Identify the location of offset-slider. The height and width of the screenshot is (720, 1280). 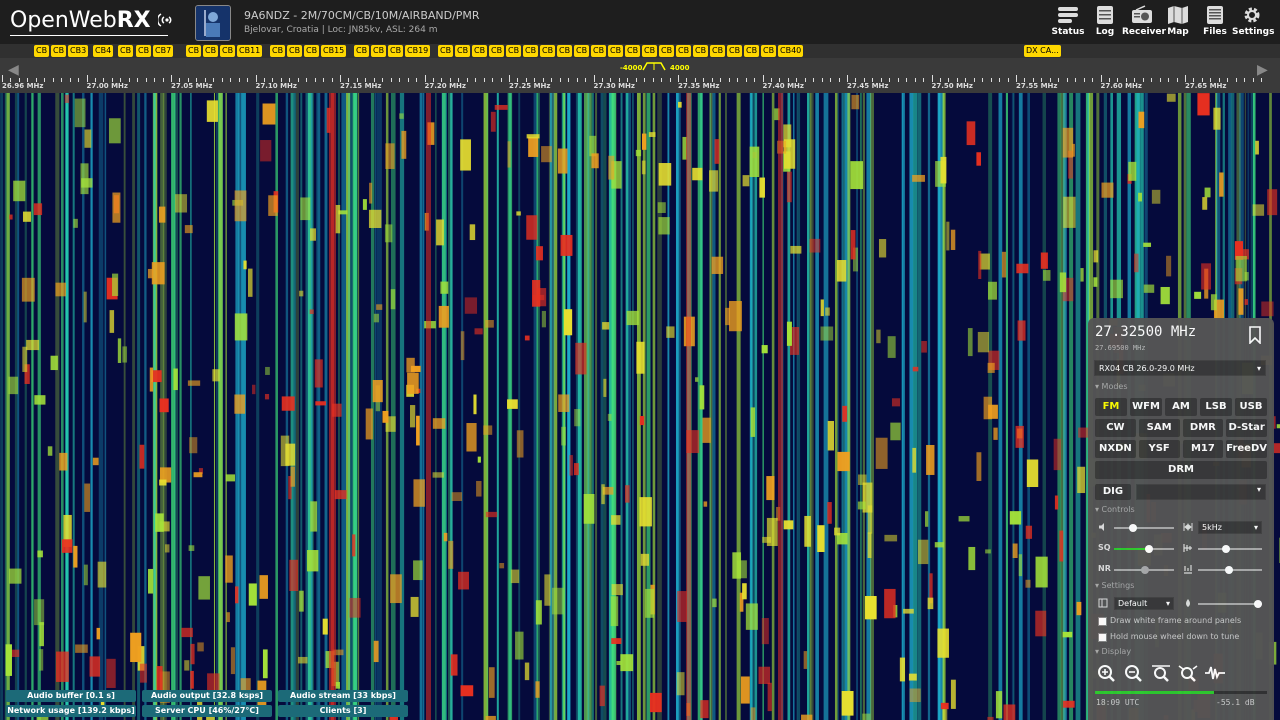
(1230, 570).